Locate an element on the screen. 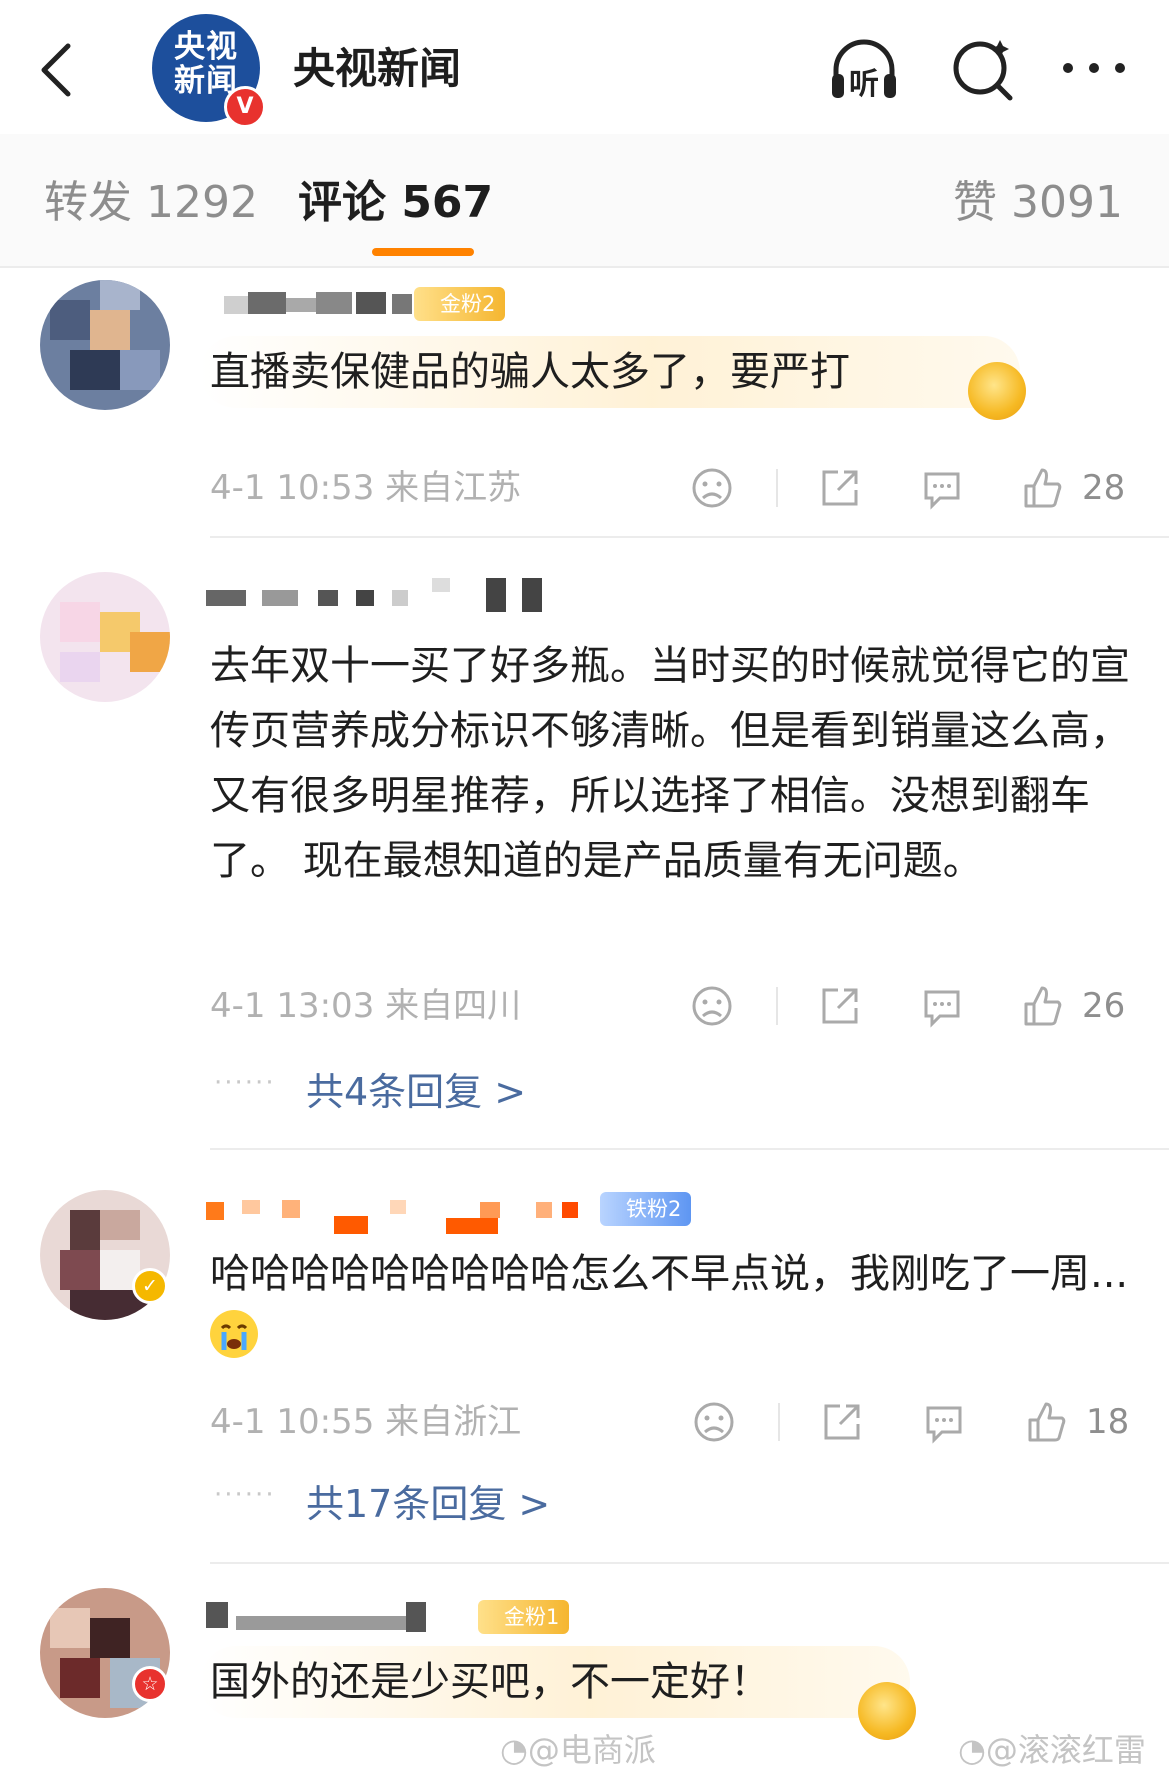  comment-text: 国外的还是少买吧，不一定好！ is located at coordinates (490, 1682).